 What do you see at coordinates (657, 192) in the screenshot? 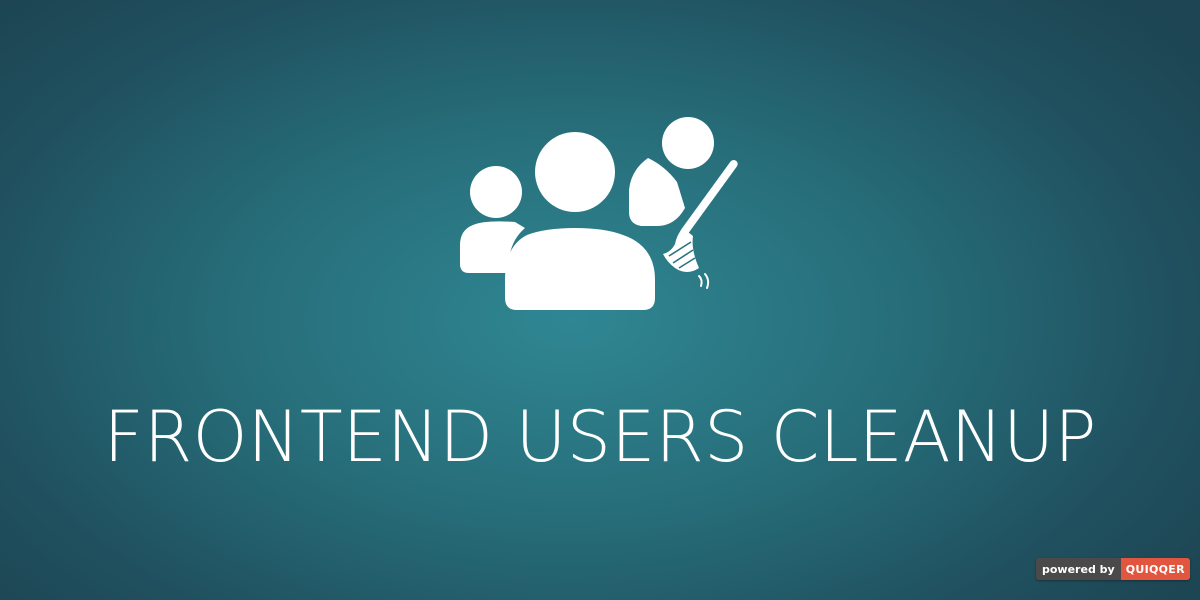
I see `back-user-body` at bounding box center [657, 192].